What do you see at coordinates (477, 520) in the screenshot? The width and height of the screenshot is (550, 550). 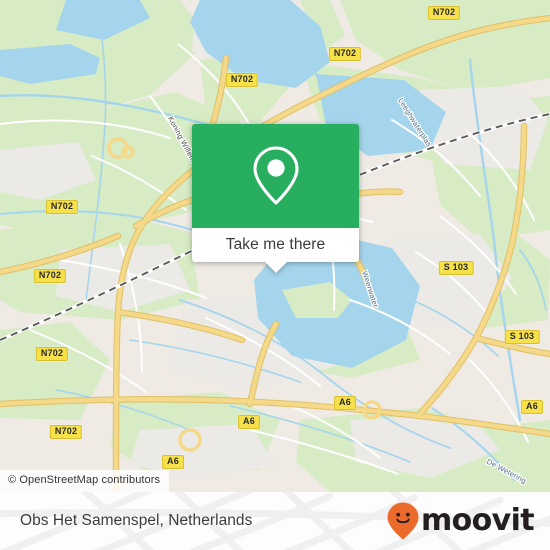 I see `moovit-wordmark: moovit` at bounding box center [477, 520].